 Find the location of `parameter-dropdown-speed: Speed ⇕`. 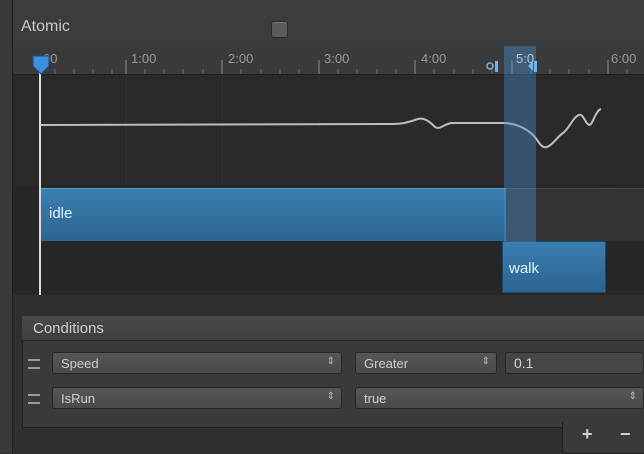

parameter-dropdown-speed: Speed ⇕ is located at coordinates (197, 363).